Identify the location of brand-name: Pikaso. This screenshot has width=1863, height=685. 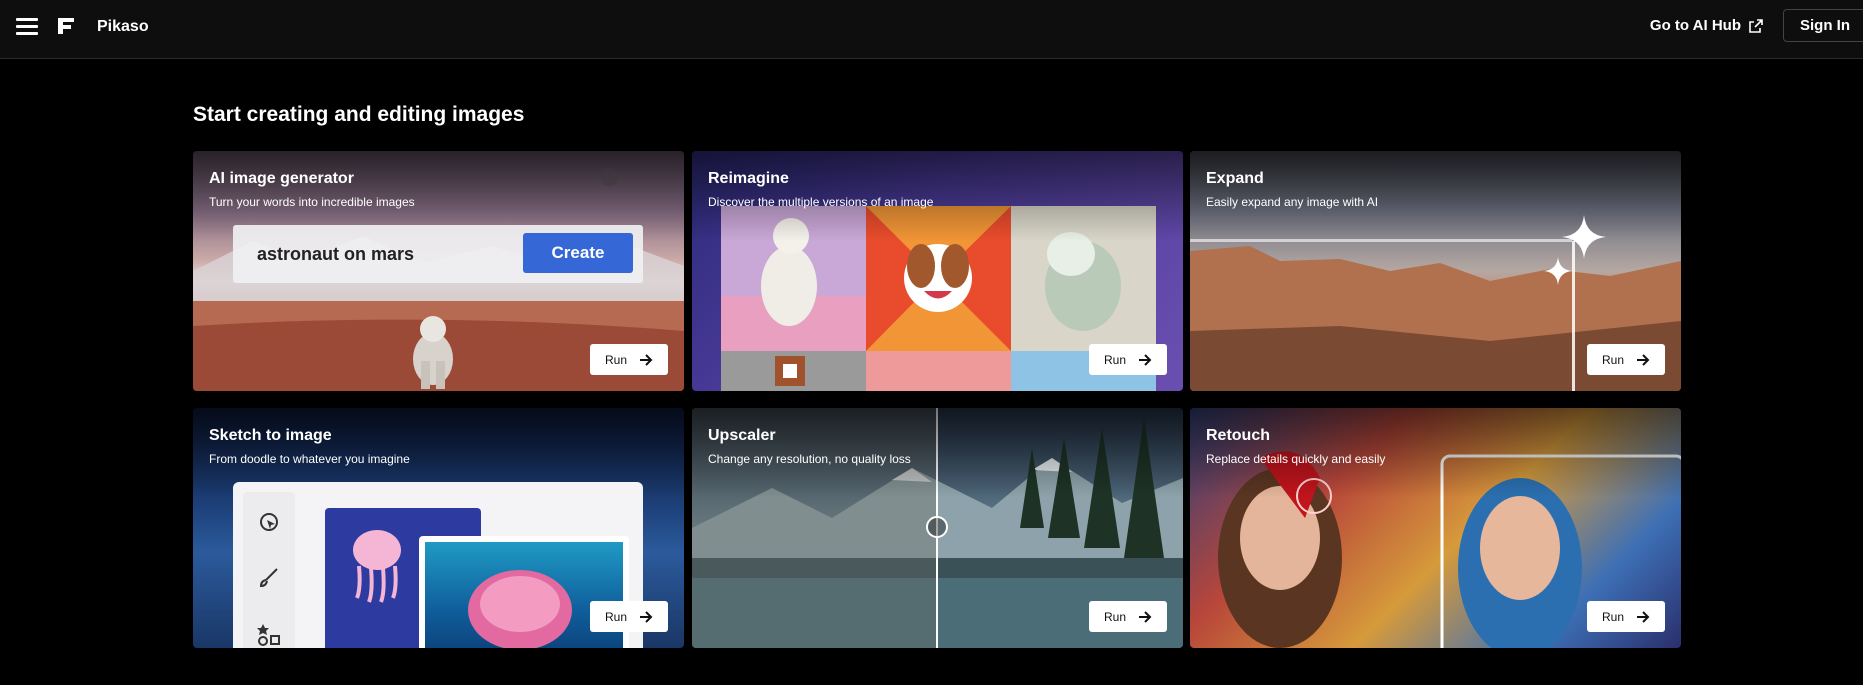
(123, 27).